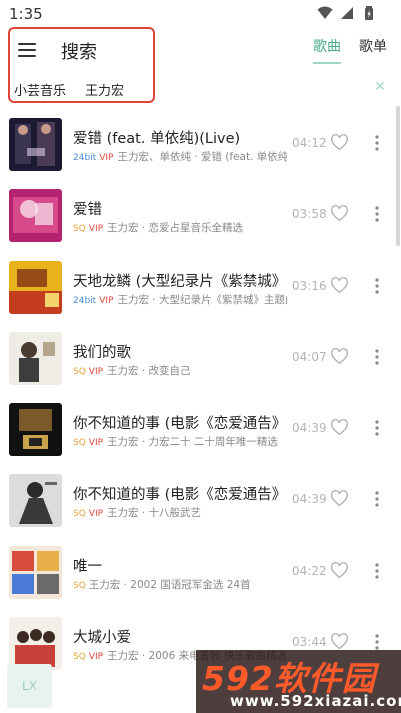  Describe the element at coordinates (154, 513) in the screenshot. I see `artist-album: 王力宏 · 十八般武艺` at that location.